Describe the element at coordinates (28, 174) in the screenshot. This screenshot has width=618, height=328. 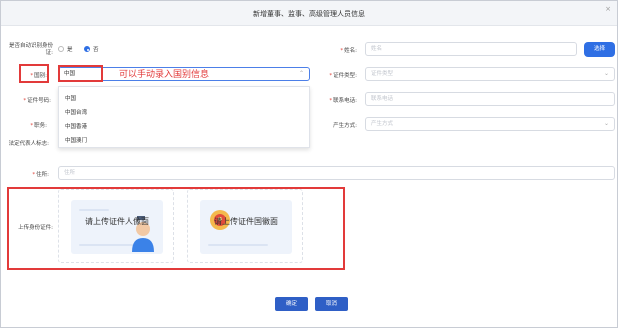
I see `address-label: *住所:` at that location.